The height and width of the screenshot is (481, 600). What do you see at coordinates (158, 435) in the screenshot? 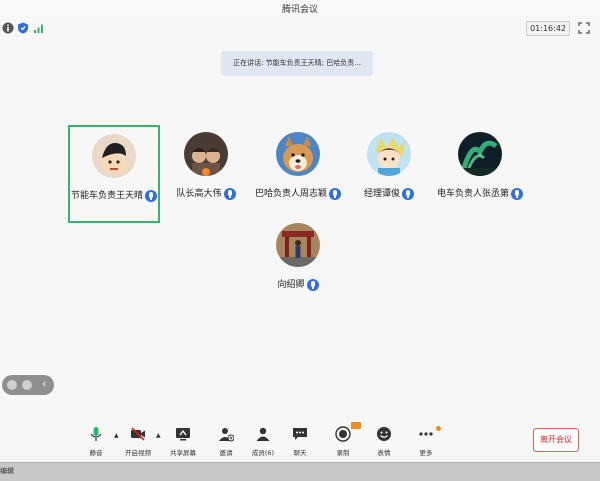
I see `chevron-up-icon: ▲` at bounding box center [158, 435].